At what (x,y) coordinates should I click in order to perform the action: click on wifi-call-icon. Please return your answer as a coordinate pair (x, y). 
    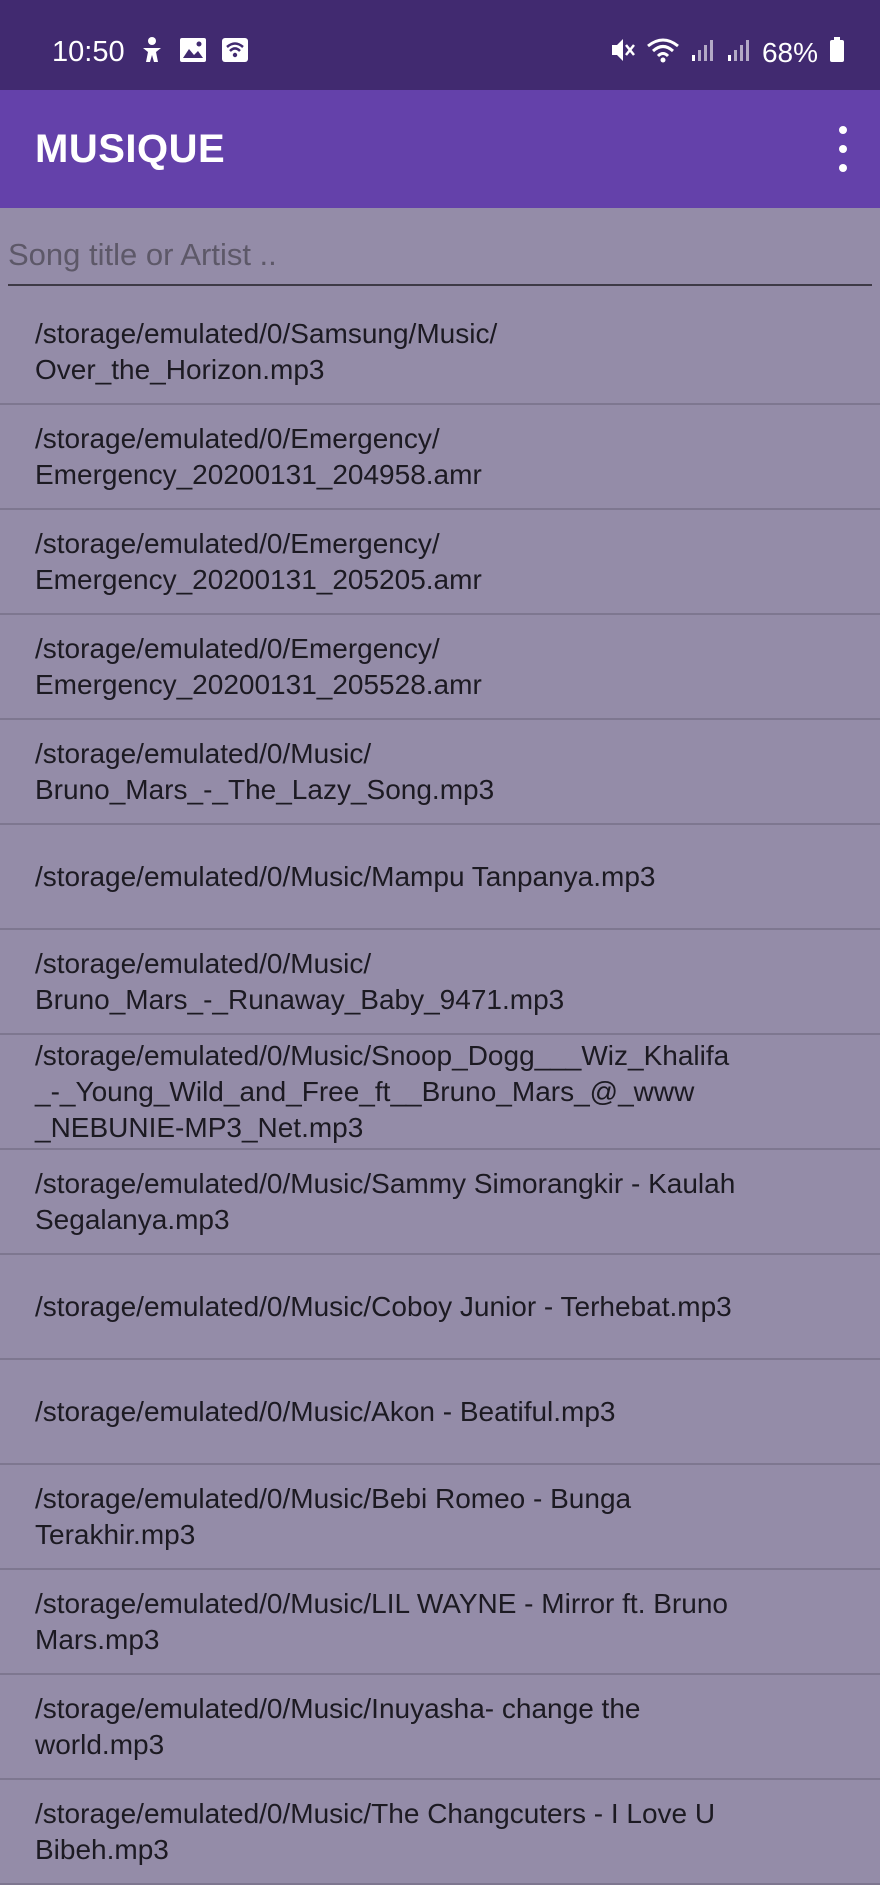
    Looking at the image, I should click on (235, 52).